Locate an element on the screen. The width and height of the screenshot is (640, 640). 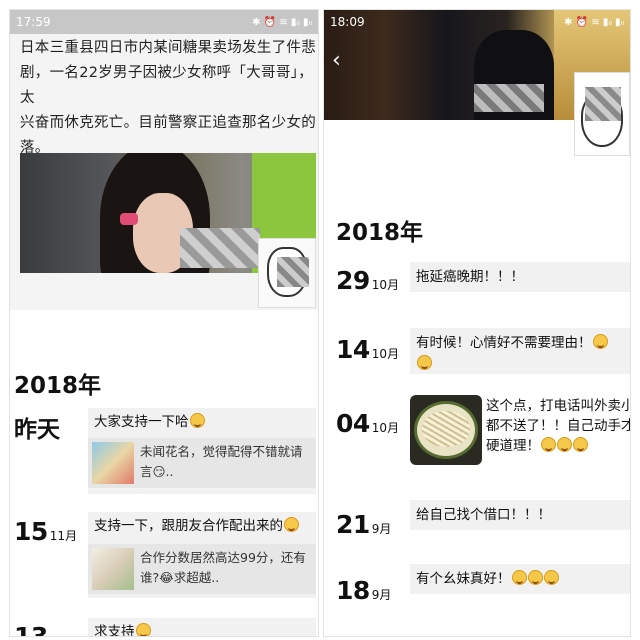
post-card: 支持一下，跟朋友合作配出来的 合作分数居然高达99分，还有 谁?😂求超越.. is located at coordinates (202, 555).